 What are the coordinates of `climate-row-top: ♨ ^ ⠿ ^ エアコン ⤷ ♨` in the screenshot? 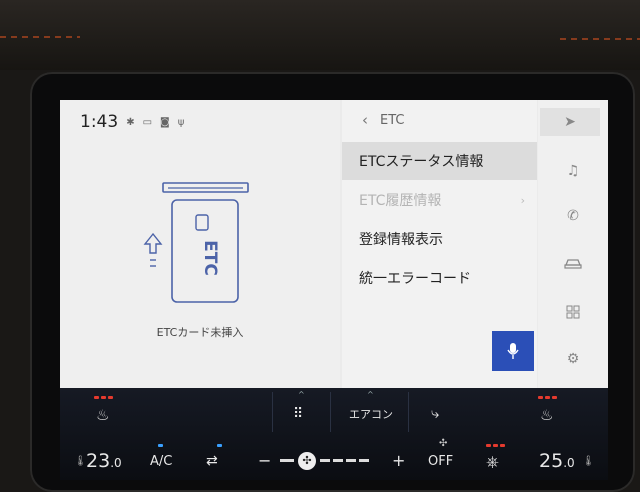 It's located at (334, 412).